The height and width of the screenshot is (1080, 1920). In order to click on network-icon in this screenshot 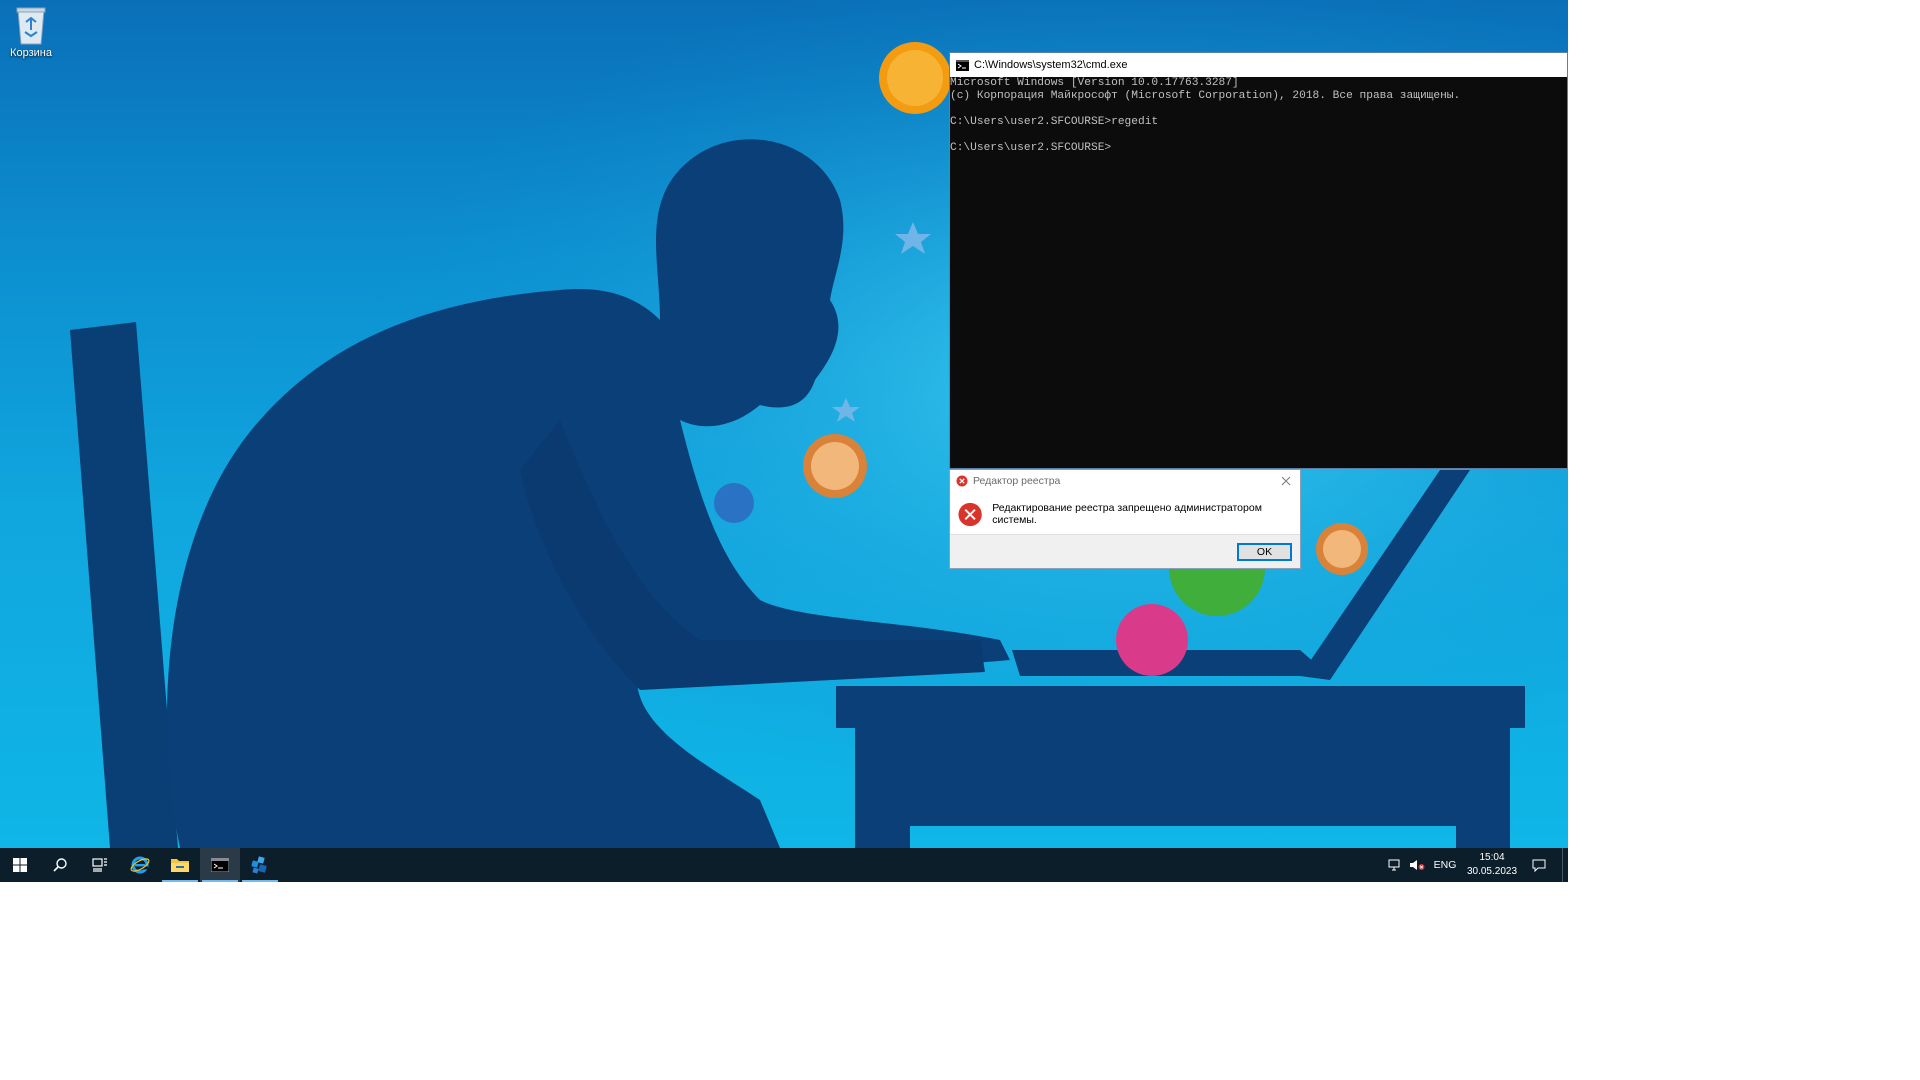, I will do `click(1394, 865)`.